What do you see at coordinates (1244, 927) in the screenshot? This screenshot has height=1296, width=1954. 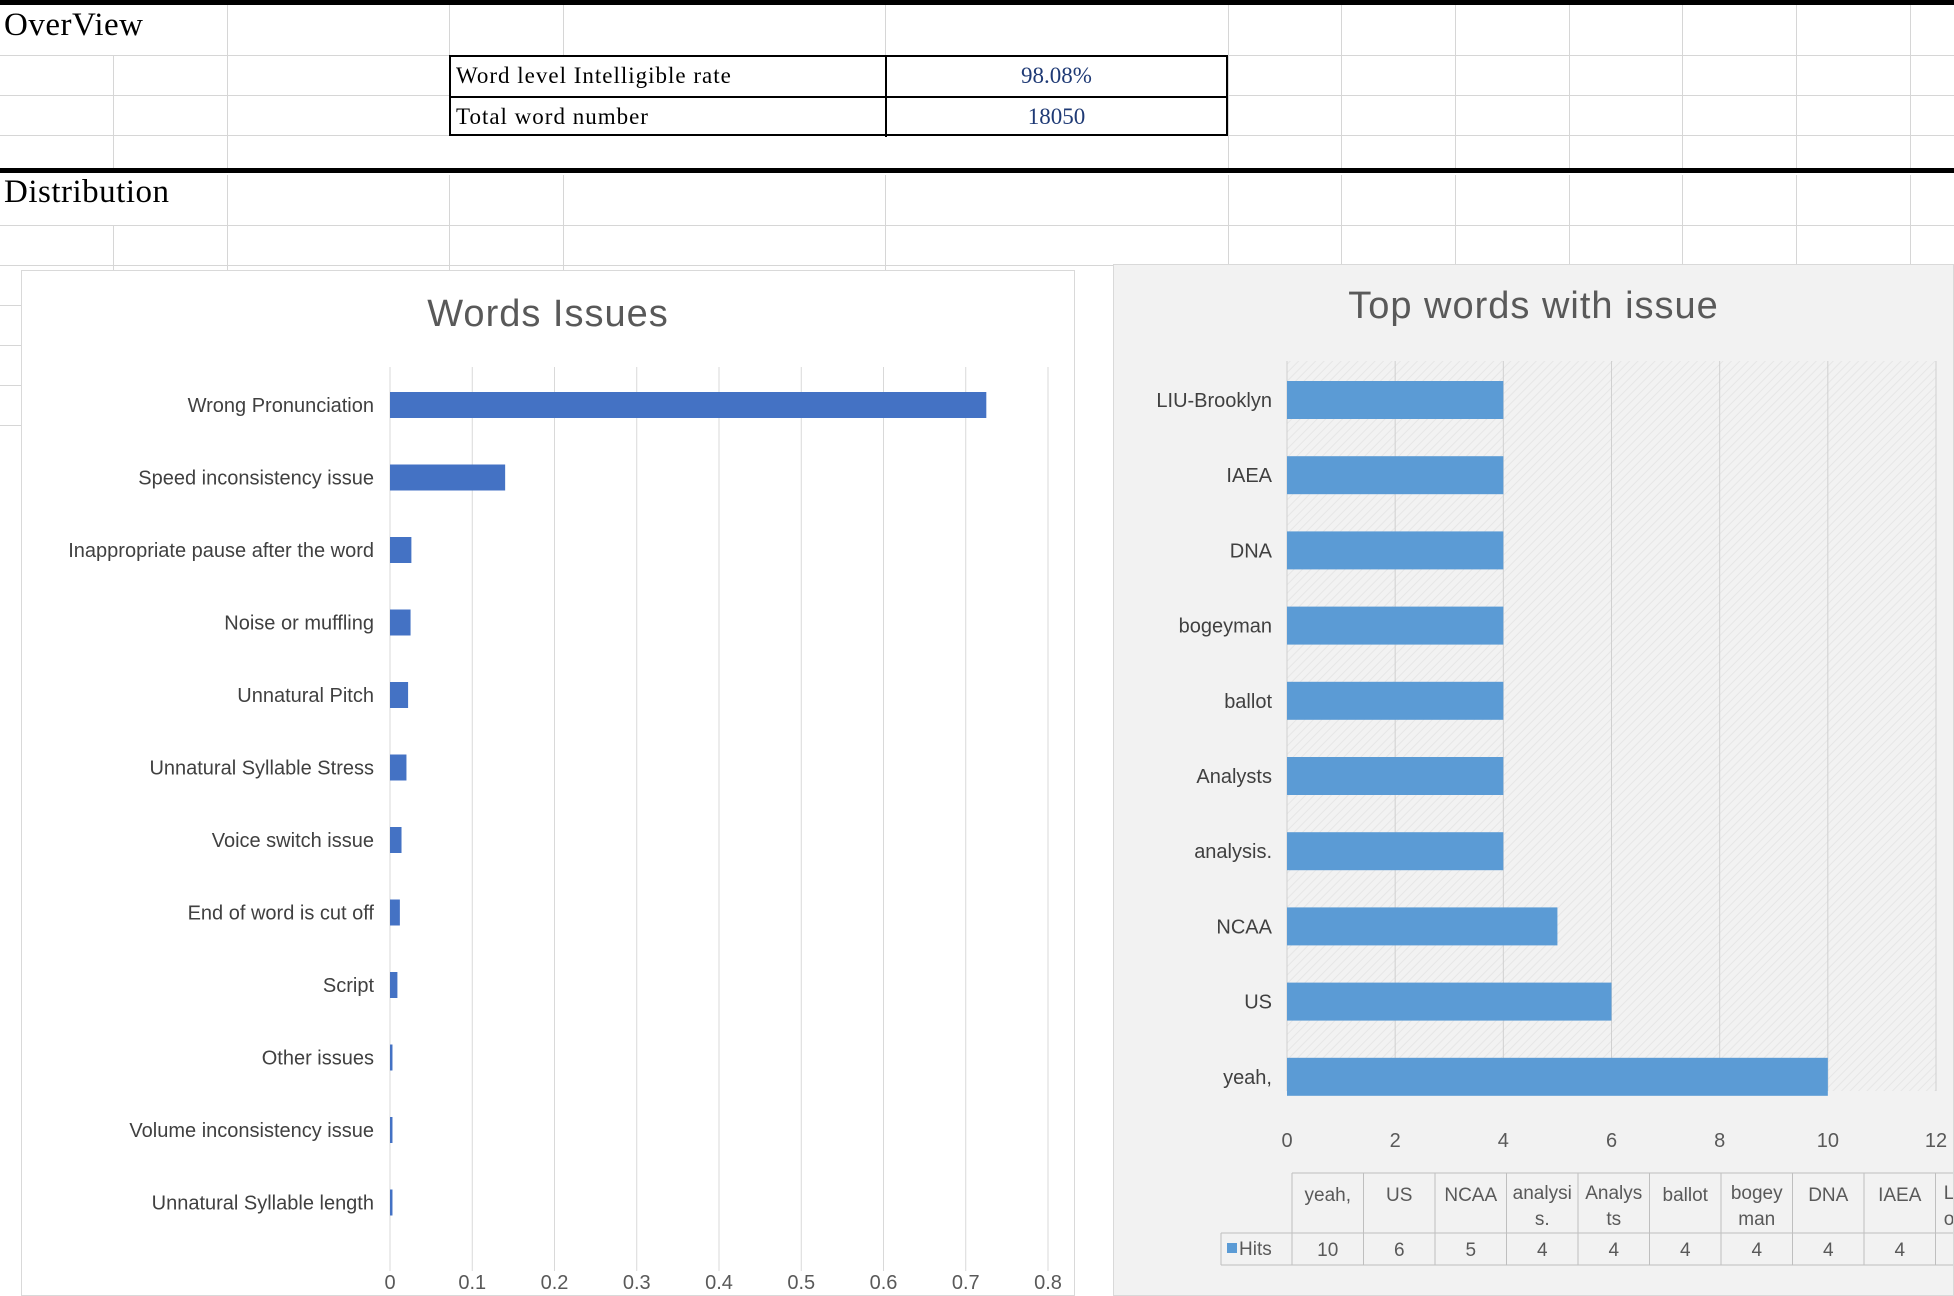 I see `category-label: NCAA` at bounding box center [1244, 927].